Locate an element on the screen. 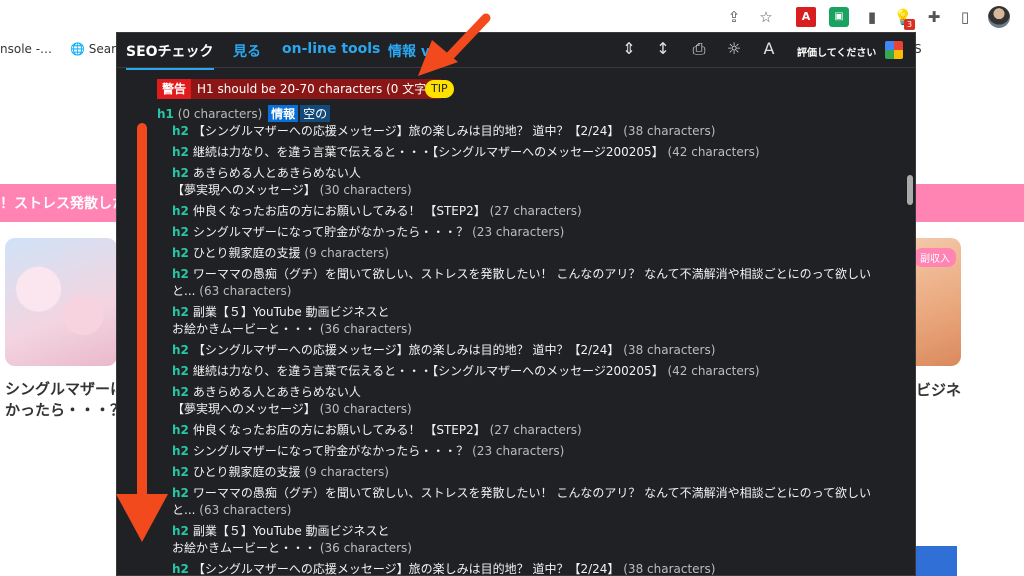  collapse-icon: ⇕ is located at coordinates (629, 49).